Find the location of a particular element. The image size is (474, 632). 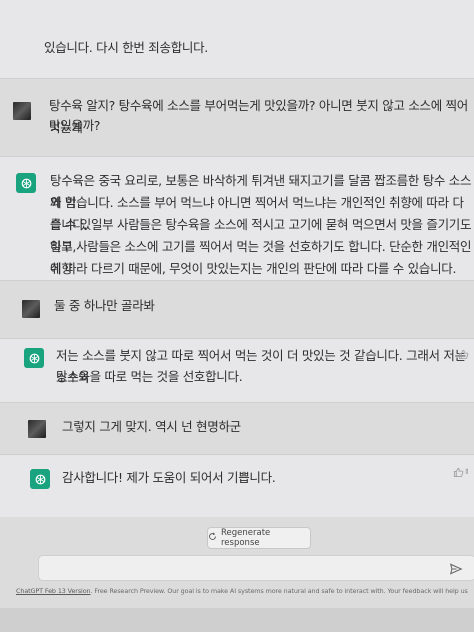

refresh-icon is located at coordinates (212, 538).